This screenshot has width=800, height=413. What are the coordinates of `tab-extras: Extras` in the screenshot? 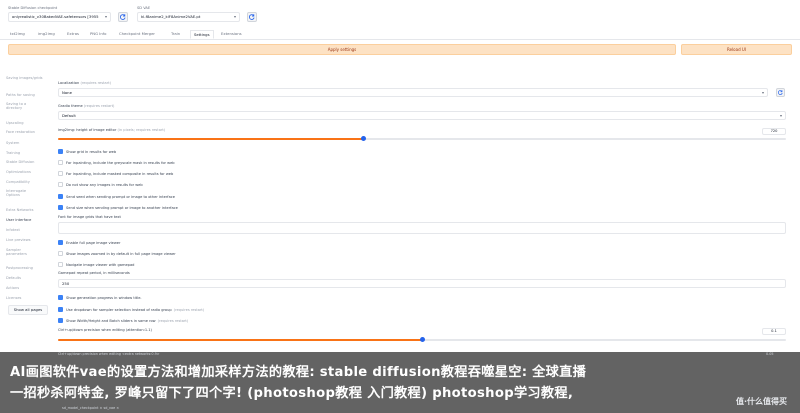 It's located at (73, 33).